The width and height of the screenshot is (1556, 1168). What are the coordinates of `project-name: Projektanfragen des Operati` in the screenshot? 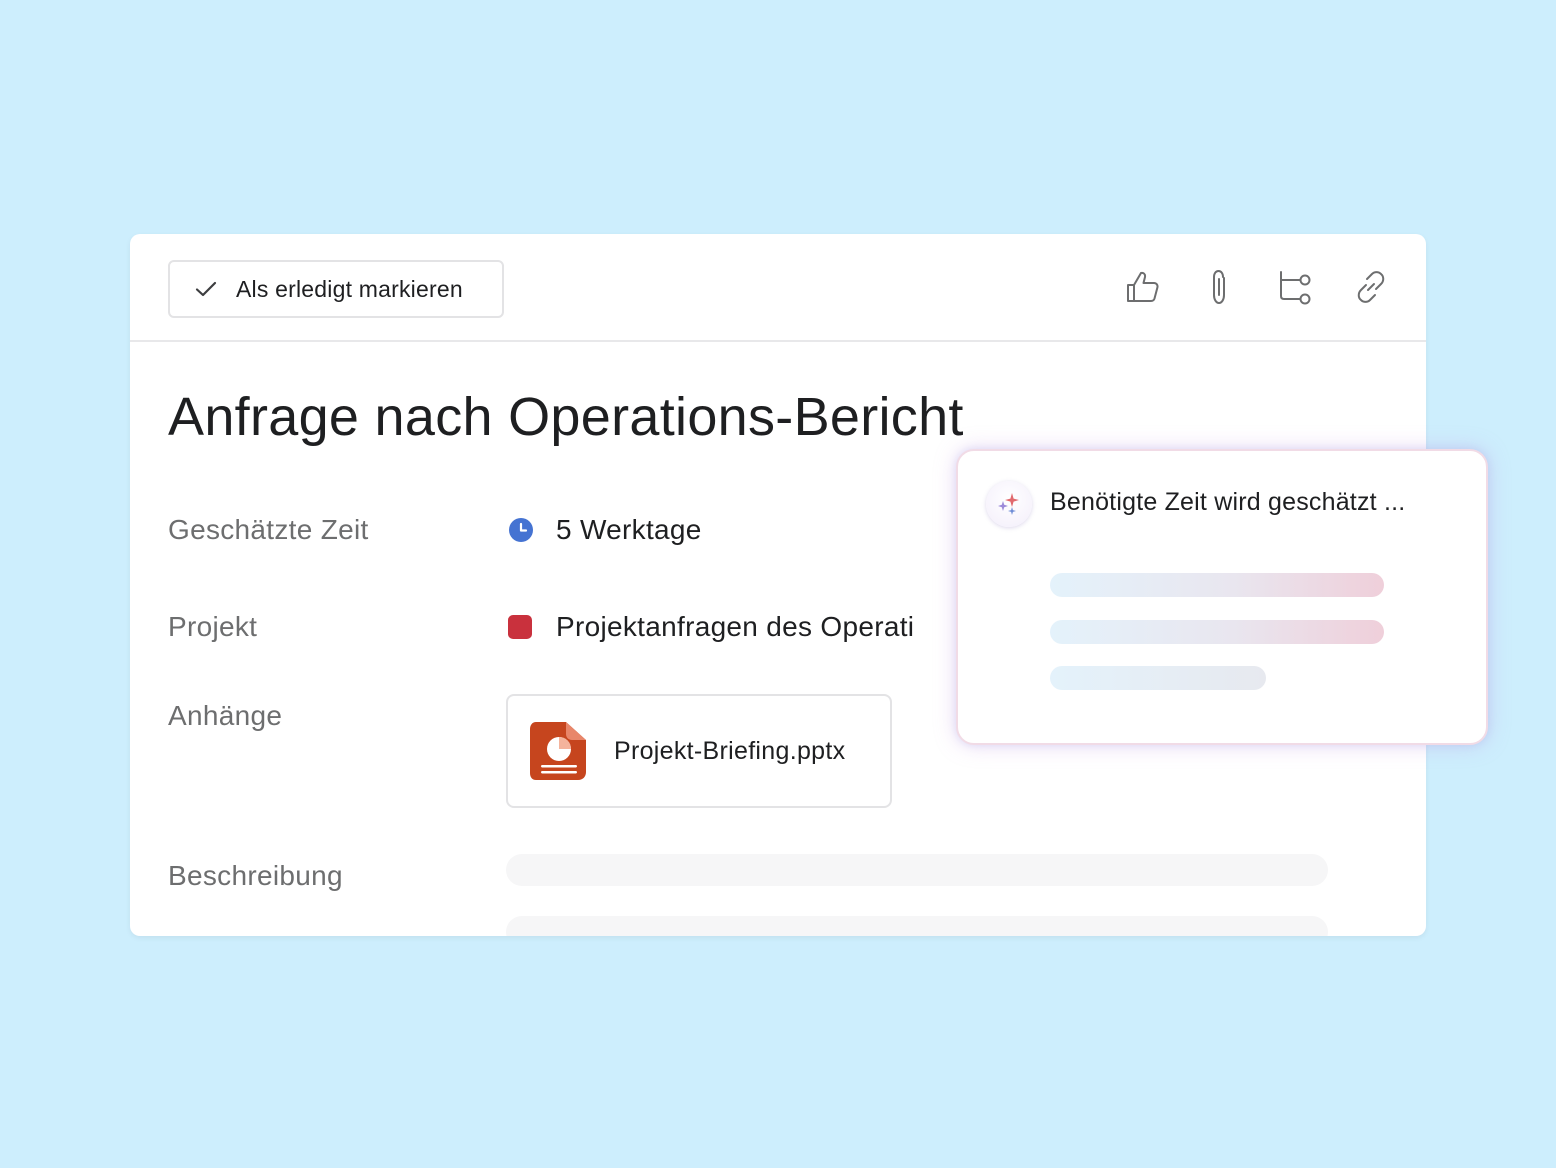 It's located at (735, 626).